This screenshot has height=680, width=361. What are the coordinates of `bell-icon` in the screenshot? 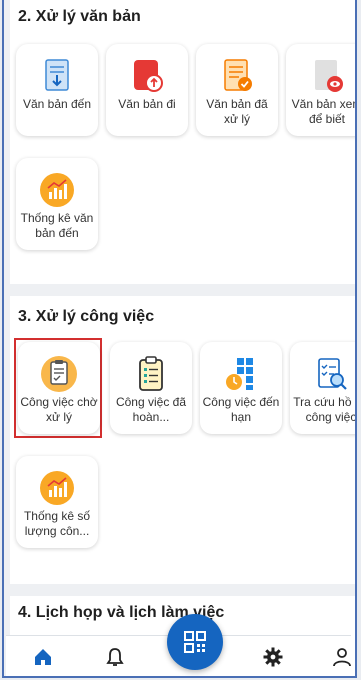 It's located at (115, 657).